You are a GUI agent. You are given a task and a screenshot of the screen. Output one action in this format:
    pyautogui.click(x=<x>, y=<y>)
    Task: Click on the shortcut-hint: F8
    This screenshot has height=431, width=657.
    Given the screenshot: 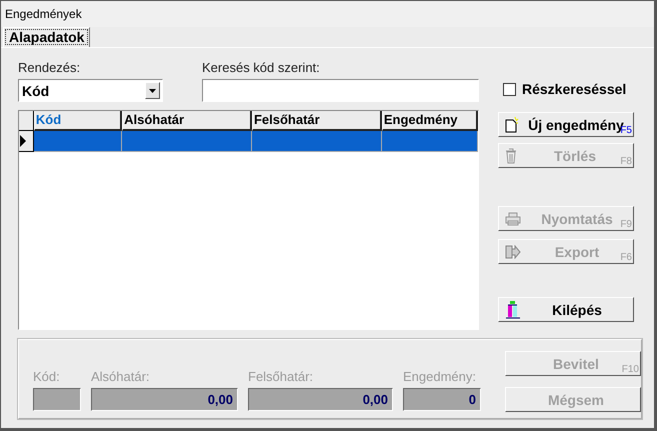 What is the action you would take?
    pyautogui.click(x=626, y=161)
    